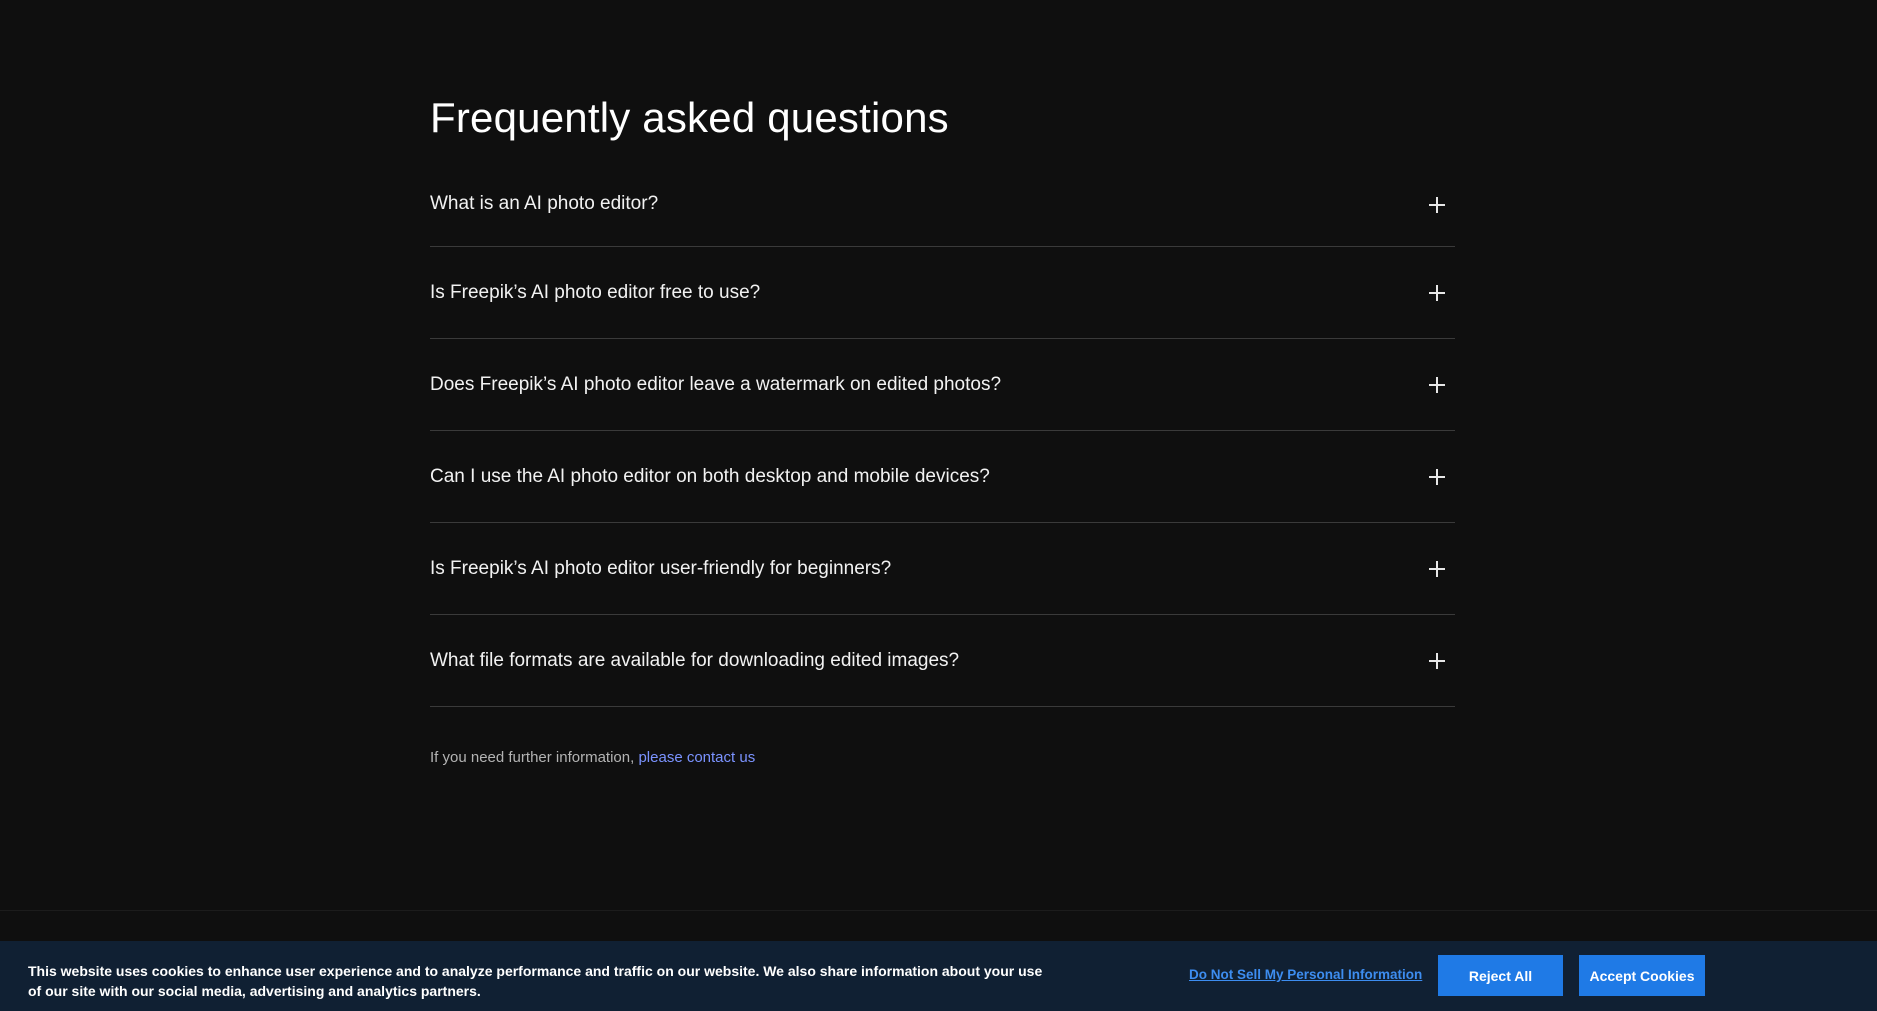 This screenshot has width=1877, height=1011. I want to click on faq-title: Frequently asked questions, so click(689, 117).